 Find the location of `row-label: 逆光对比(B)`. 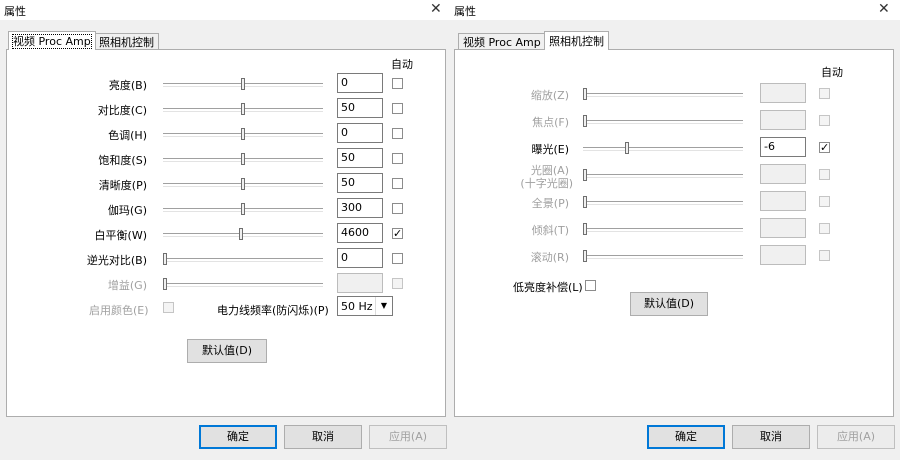

row-label: 逆光对比(B) is located at coordinates (116, 260).